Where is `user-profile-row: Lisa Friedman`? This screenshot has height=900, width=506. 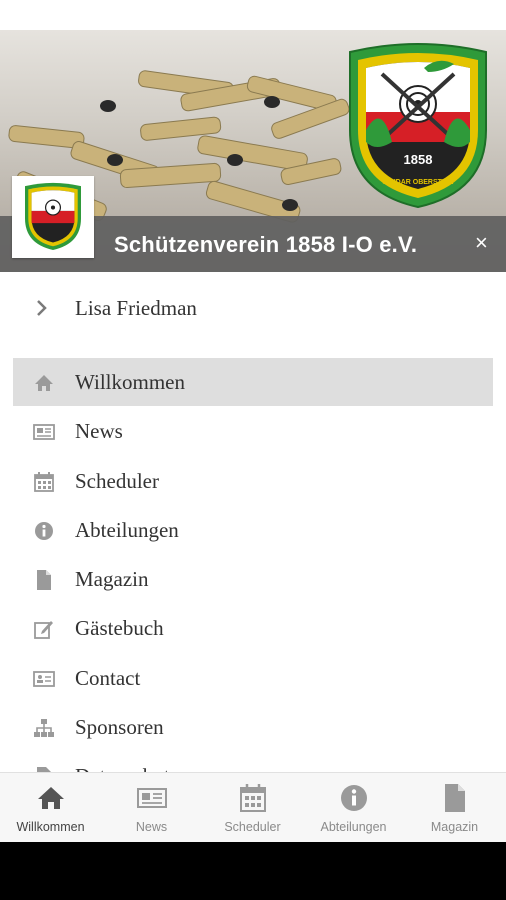
user-profile-row: Lisa Friedman is located at coordinates (253, 308).